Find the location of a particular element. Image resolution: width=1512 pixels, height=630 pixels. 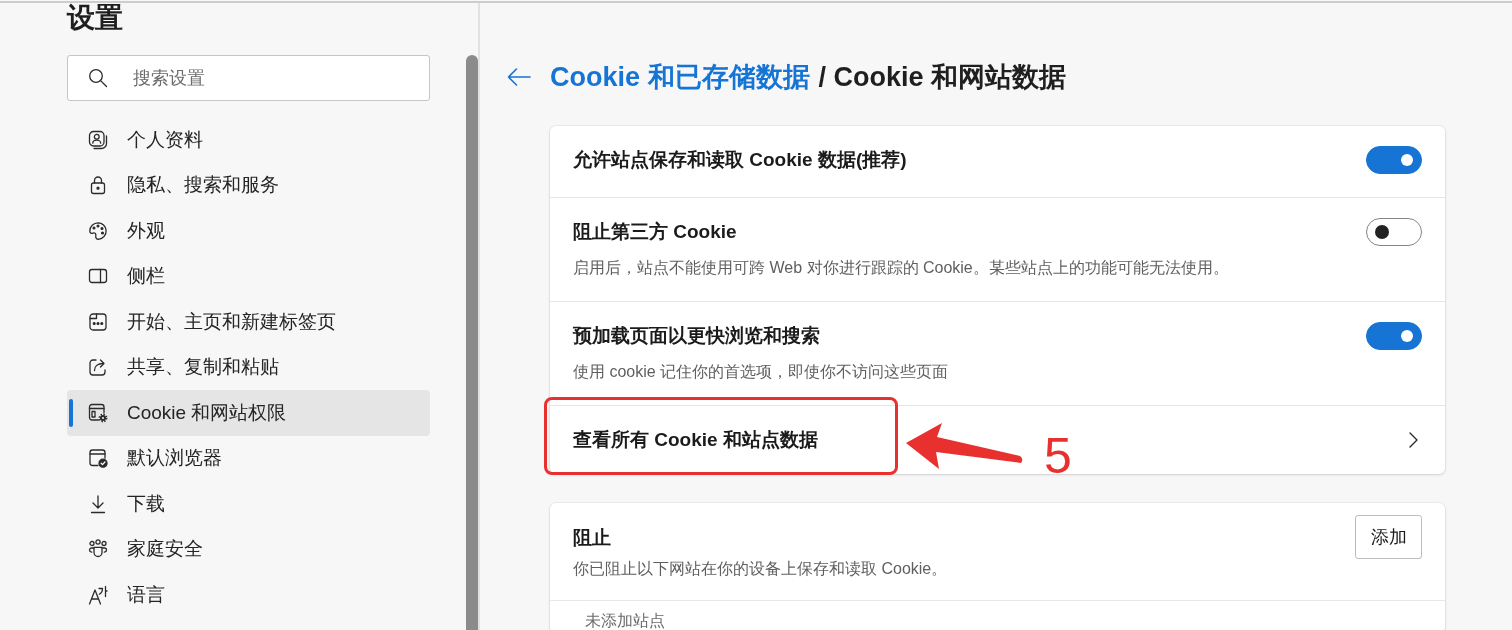

empty-list-text: 未添加站点 is located at coordinates (625, 620).